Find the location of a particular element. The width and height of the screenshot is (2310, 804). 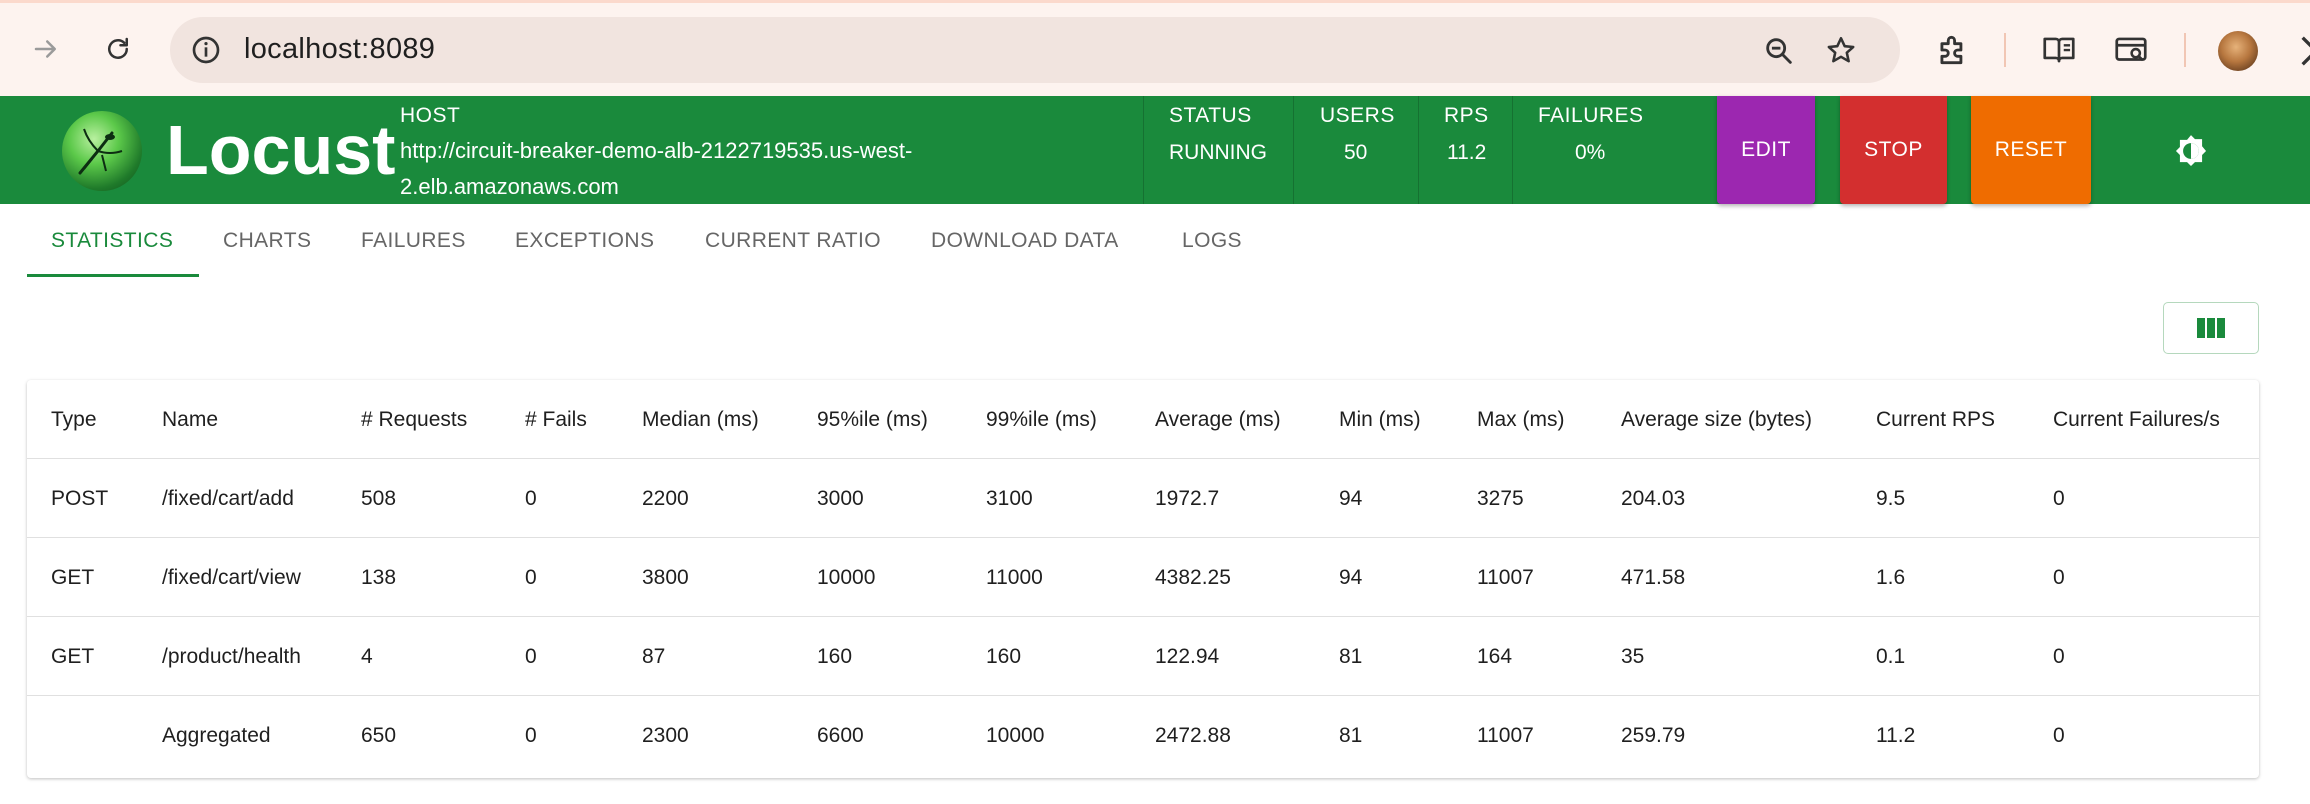

rps-label: RPS is located at coordinates (1466, 115).